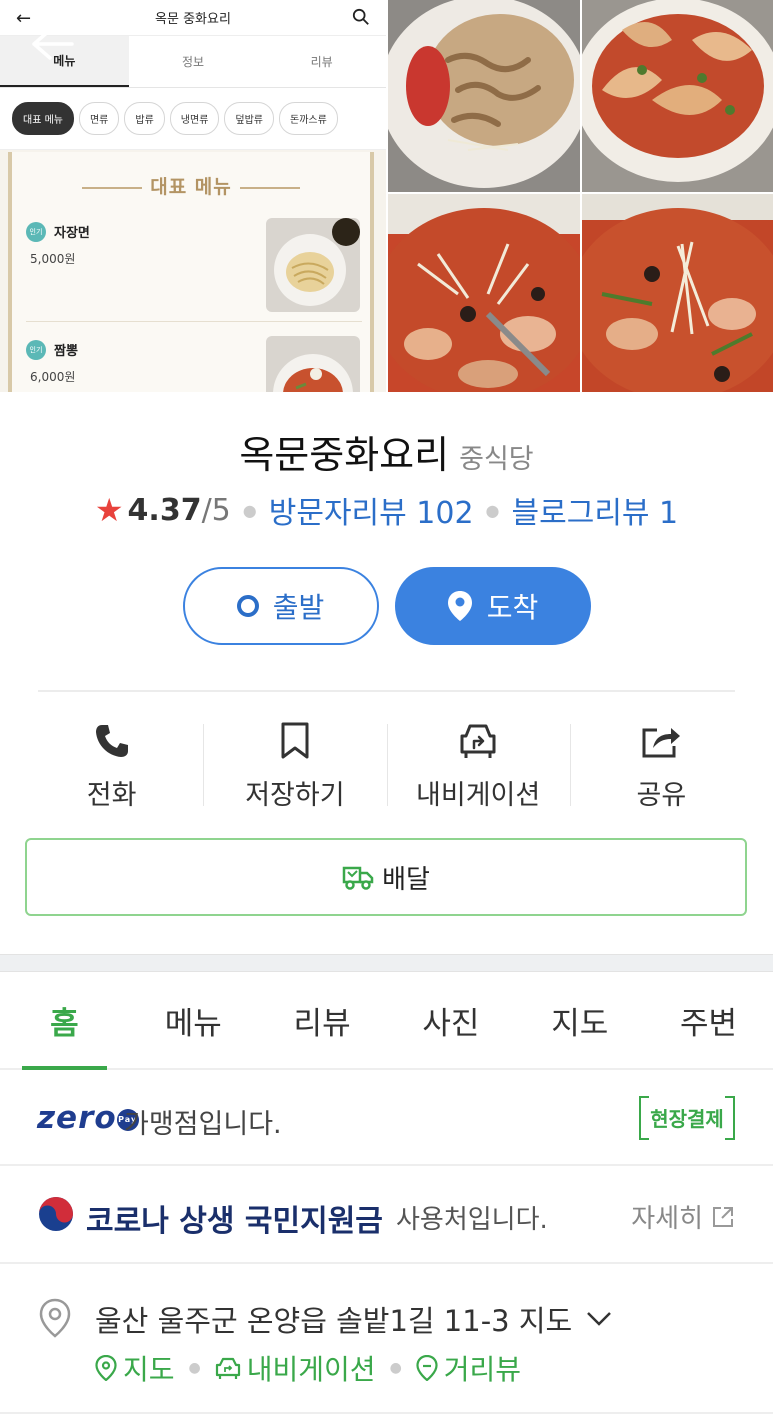  Describe the element at coordinates (194, 266) in the screenshot. I see `menu-item: 인기 자장면 5,000원` at that location.